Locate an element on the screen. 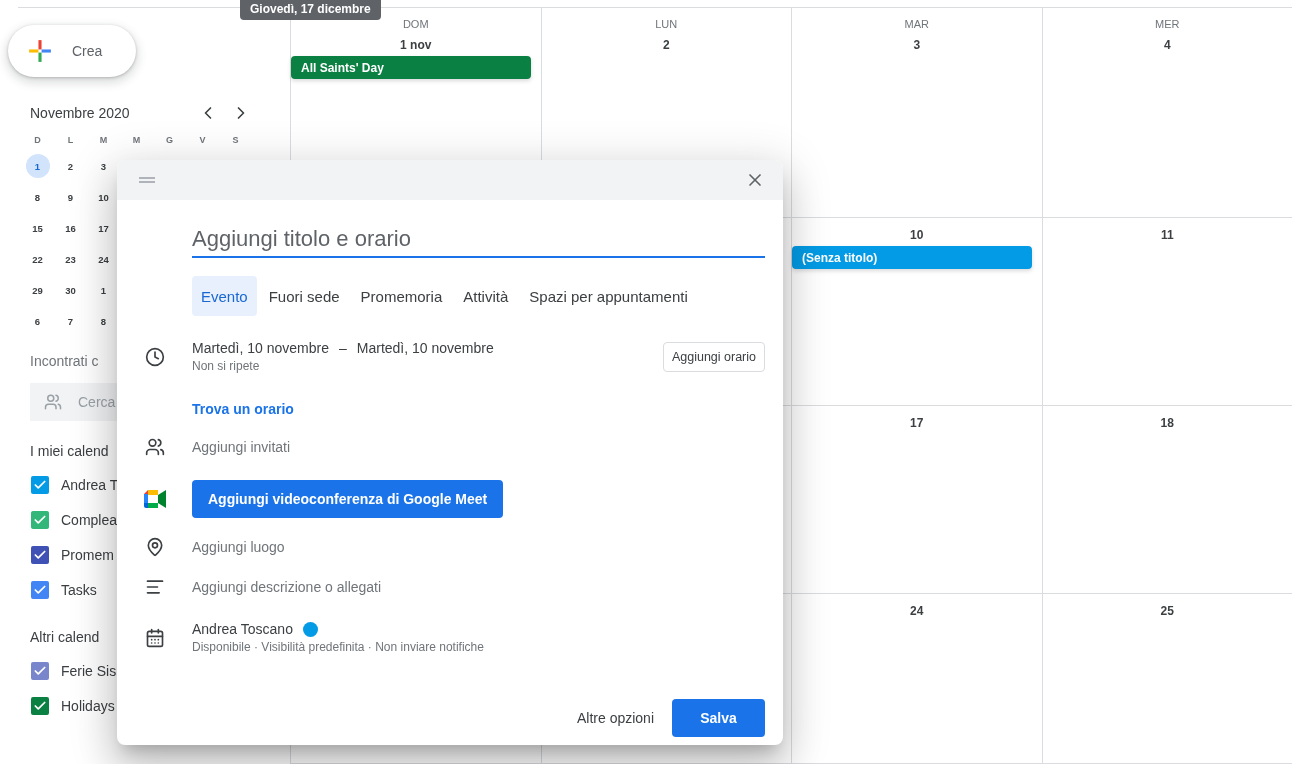  description-text: Aggiungi descrizione o allegati is located at coordinates (287, 587).